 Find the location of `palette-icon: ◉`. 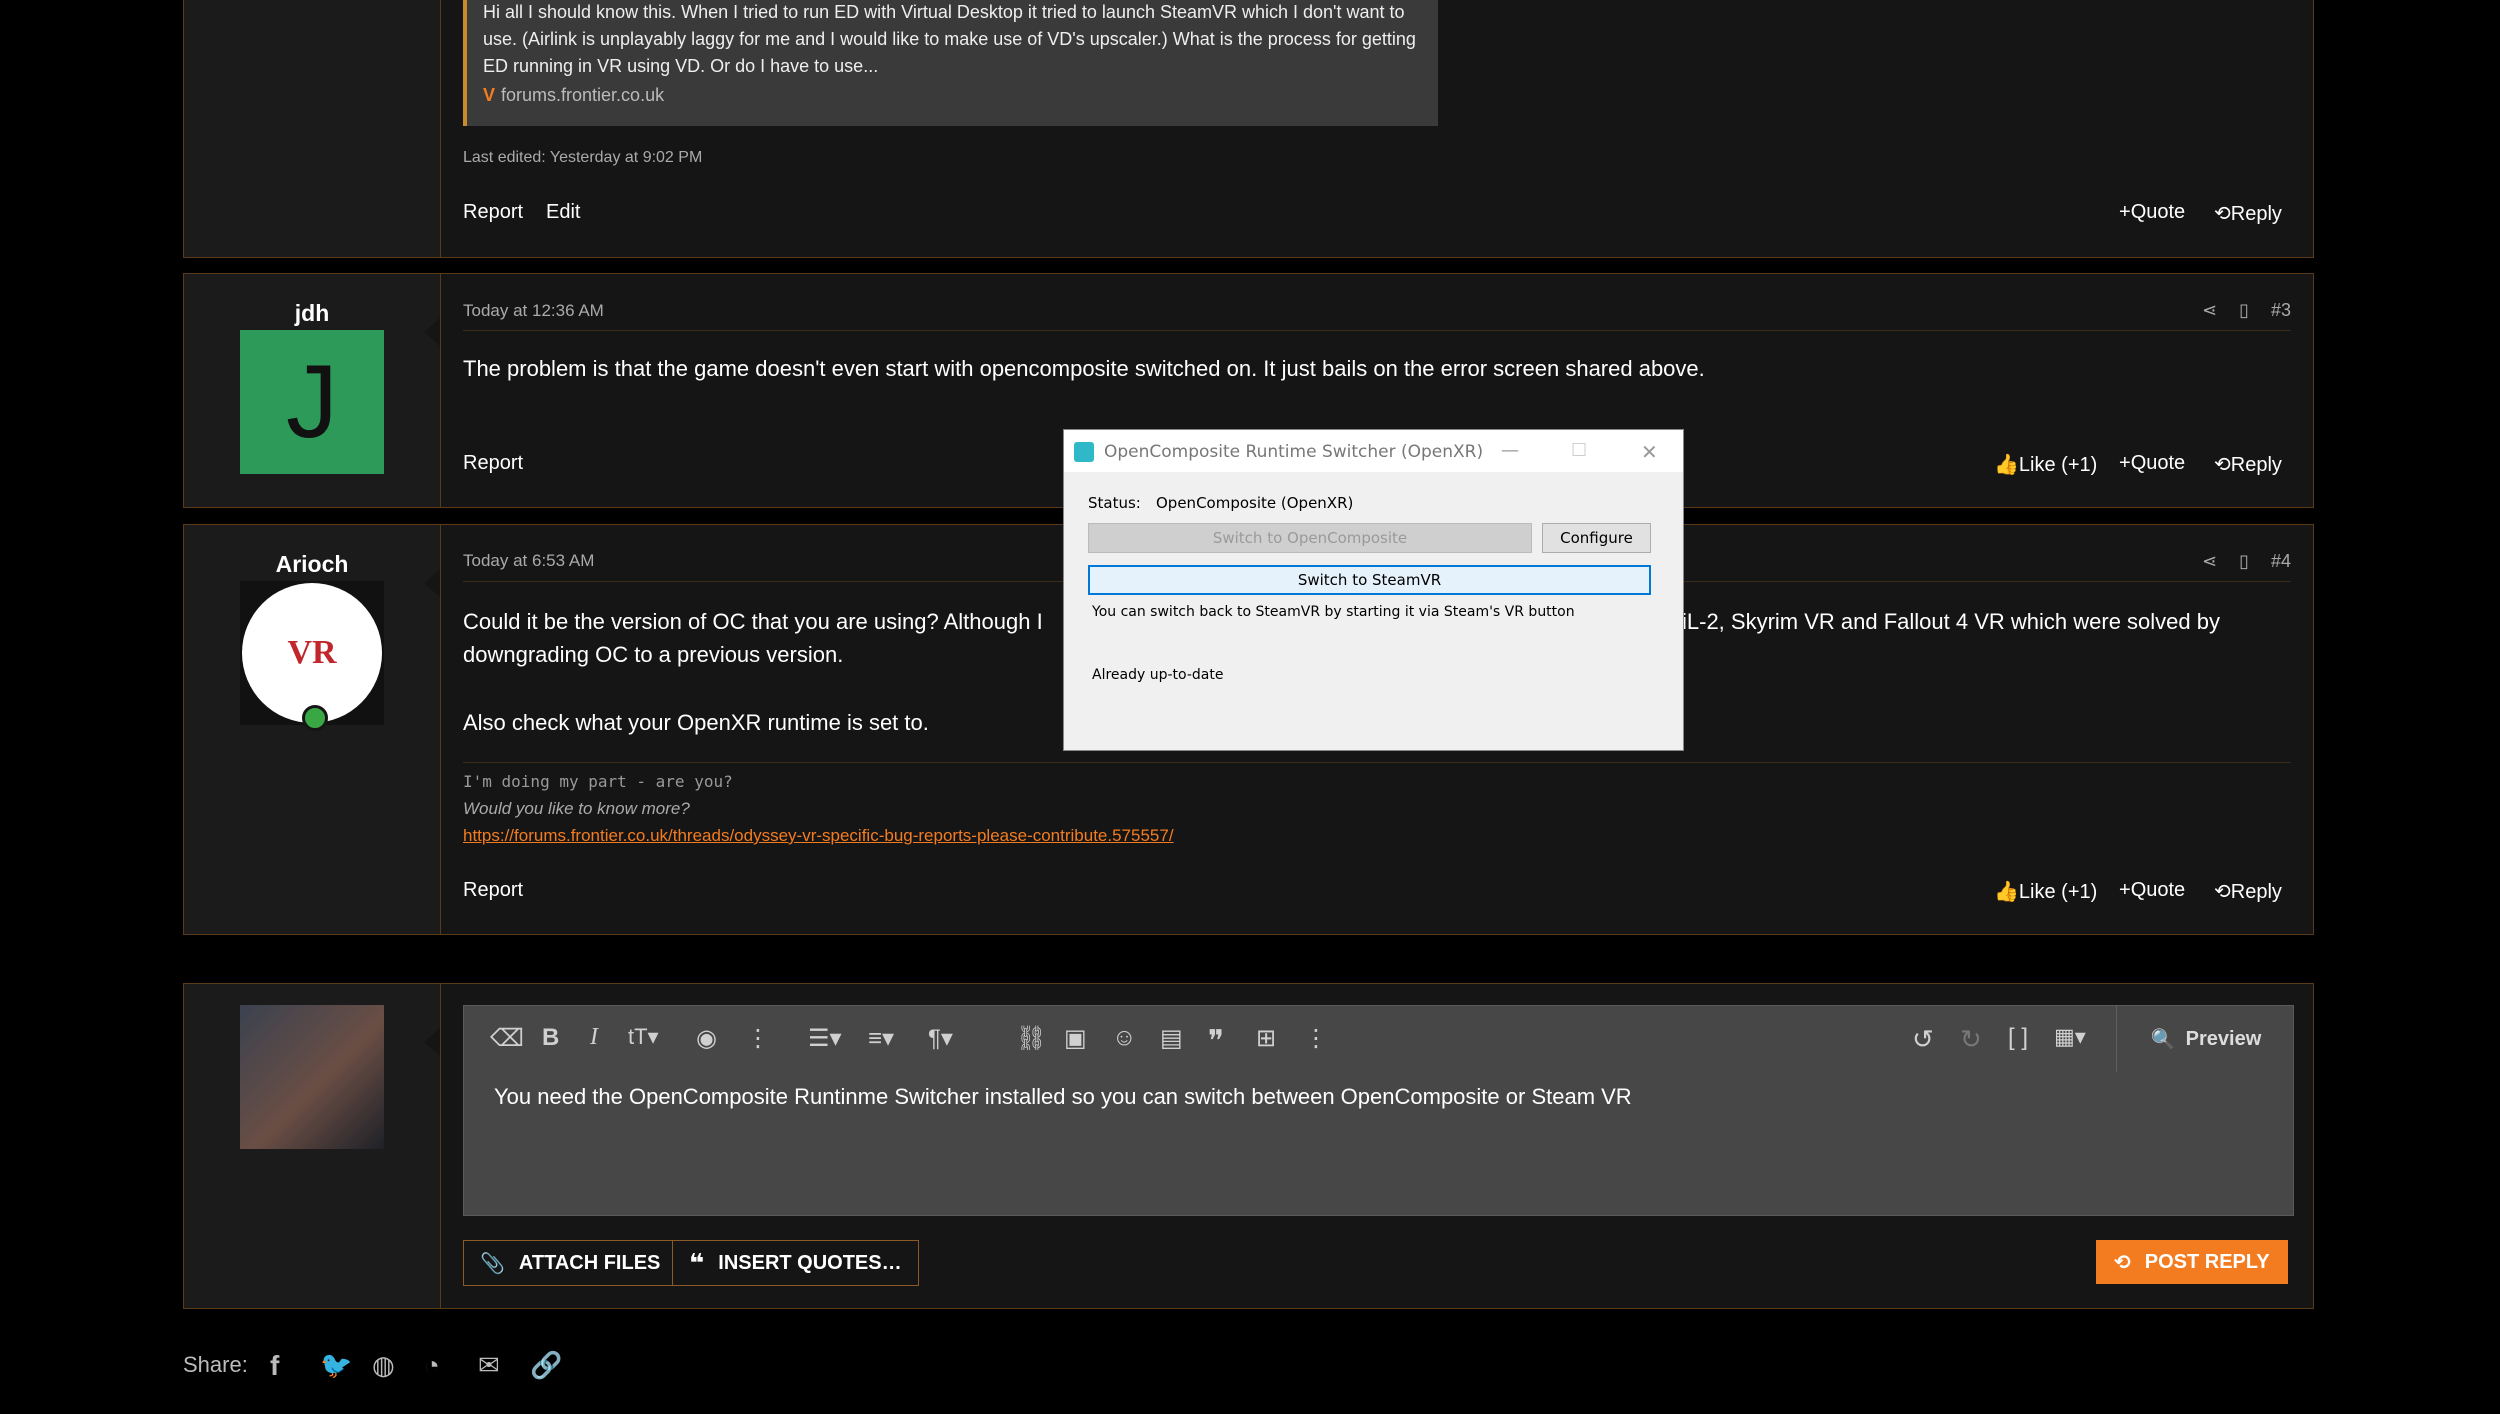

palette-icon: ◉ is located at coordinates (711, 1039).